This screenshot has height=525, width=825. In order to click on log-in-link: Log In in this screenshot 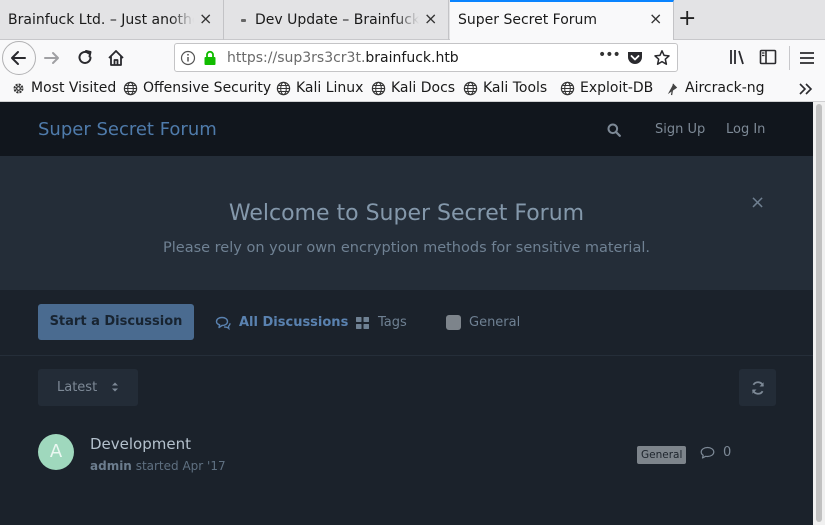, I will do `click(745, 129)`.